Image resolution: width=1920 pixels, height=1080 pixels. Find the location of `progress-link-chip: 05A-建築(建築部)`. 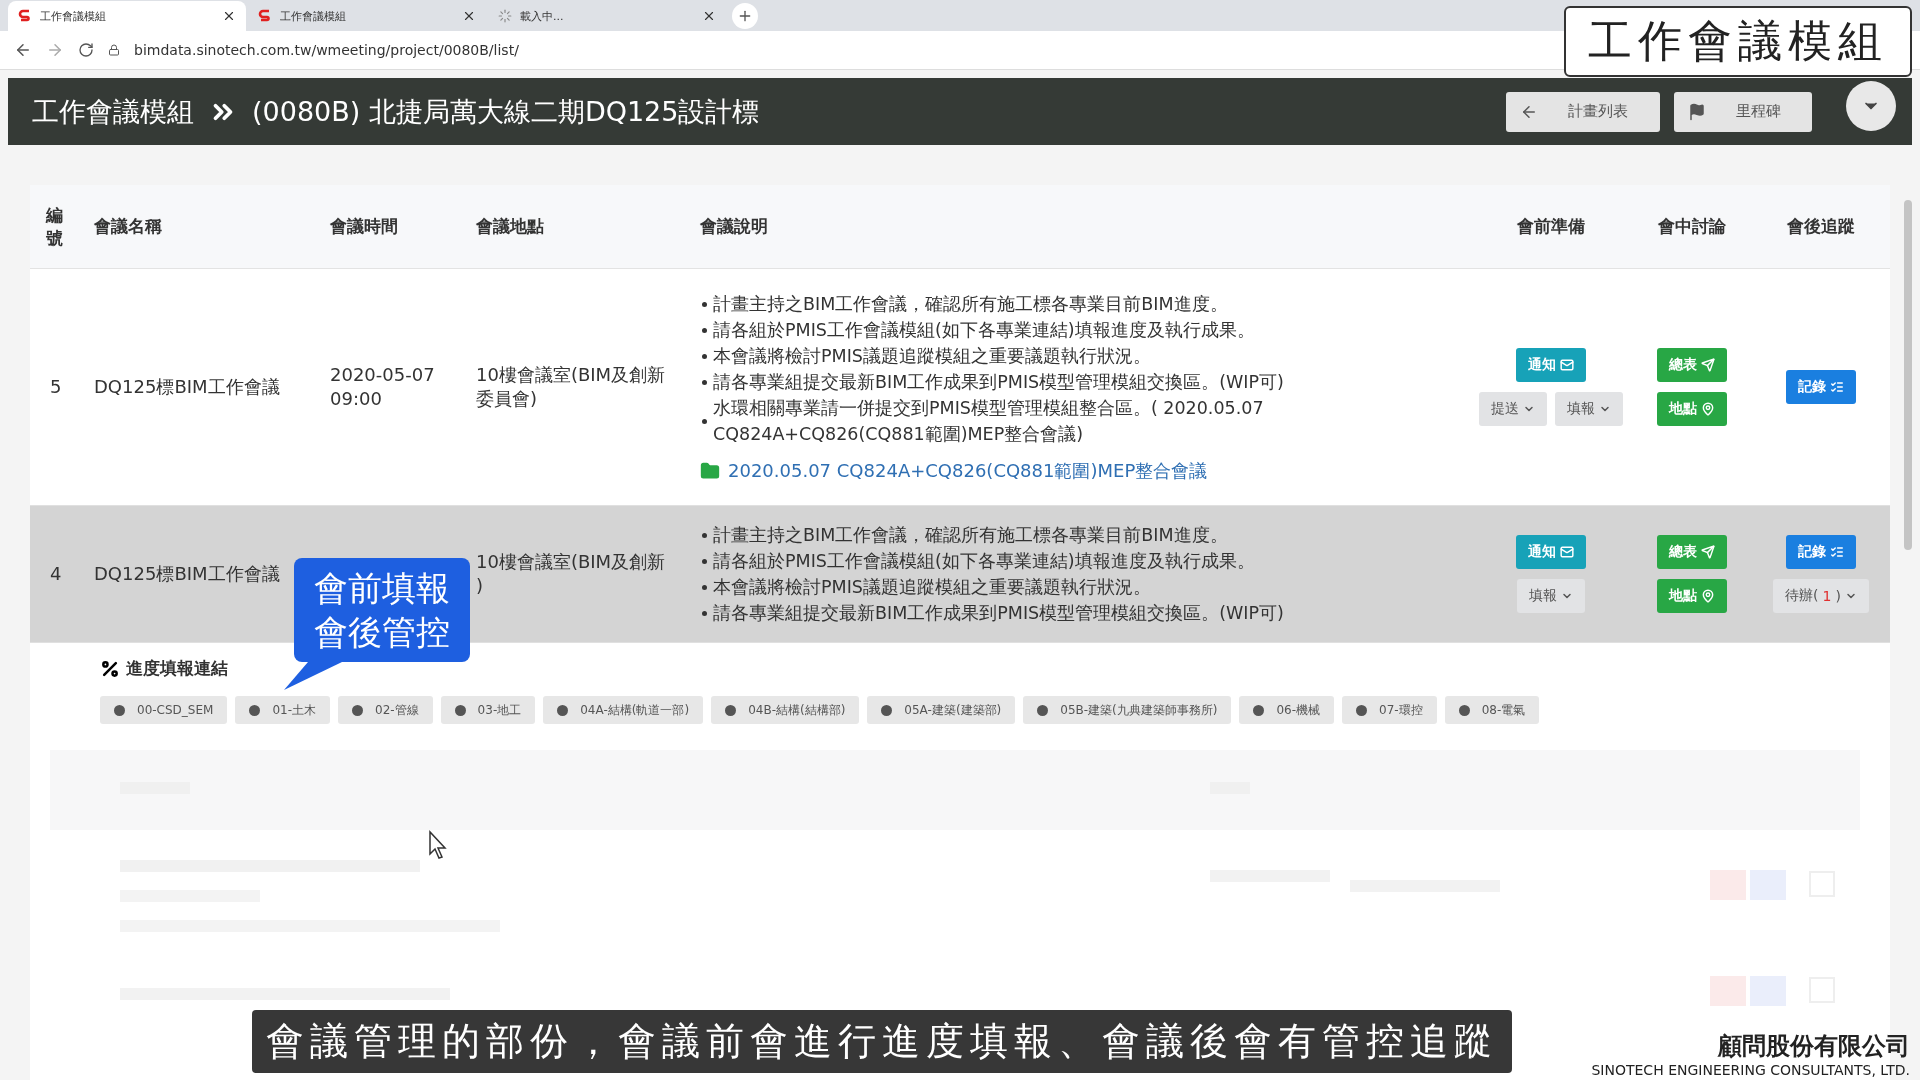

progress-link-chip: 05A-建築(建築部) is located at coordinates (941, 710).